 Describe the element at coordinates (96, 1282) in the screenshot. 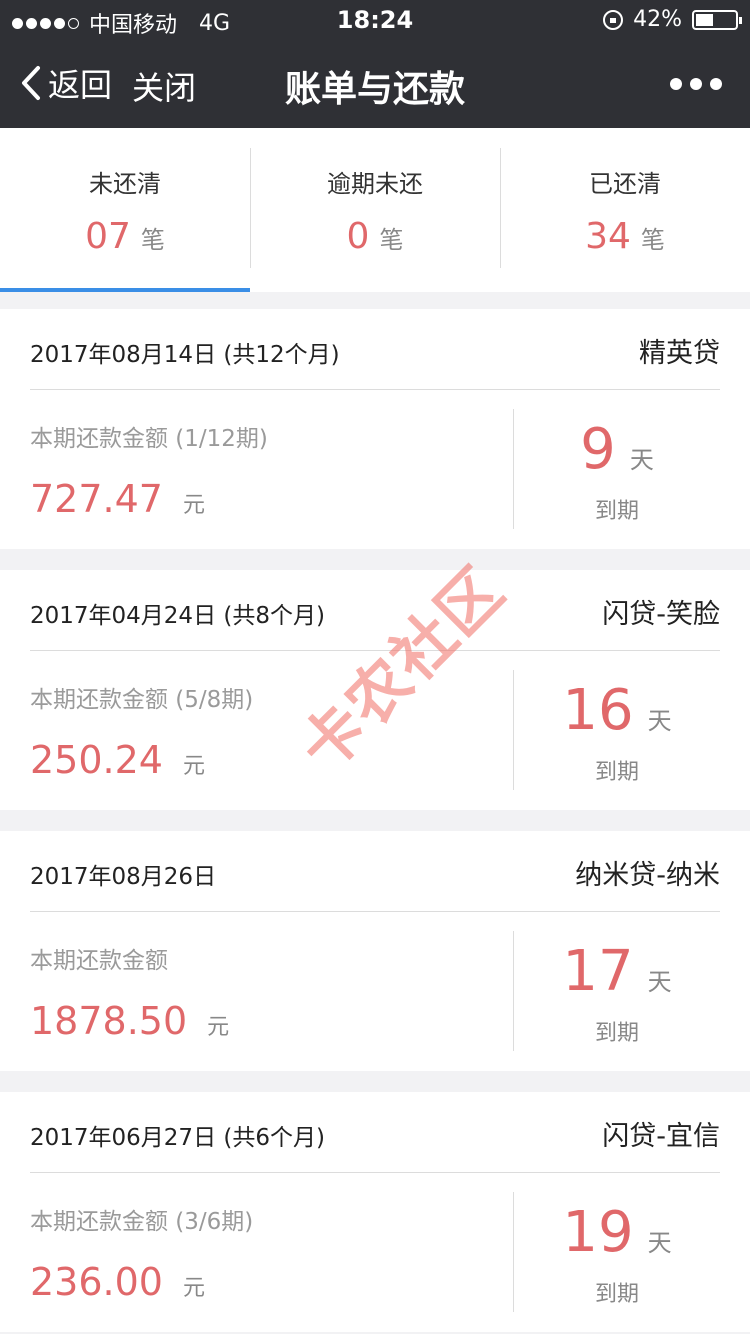

I see `amount-value: 236.00` at that location.